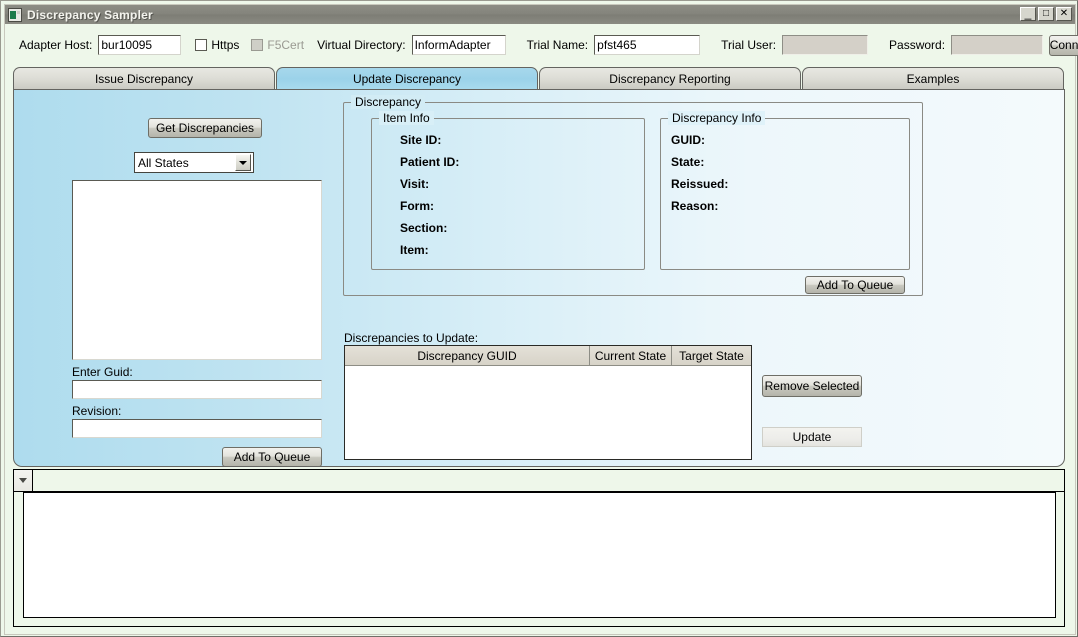 This screenshot has width=1078, height=637. I want to click on item-info-groupbox-title: Item Info, so click(406, 118).